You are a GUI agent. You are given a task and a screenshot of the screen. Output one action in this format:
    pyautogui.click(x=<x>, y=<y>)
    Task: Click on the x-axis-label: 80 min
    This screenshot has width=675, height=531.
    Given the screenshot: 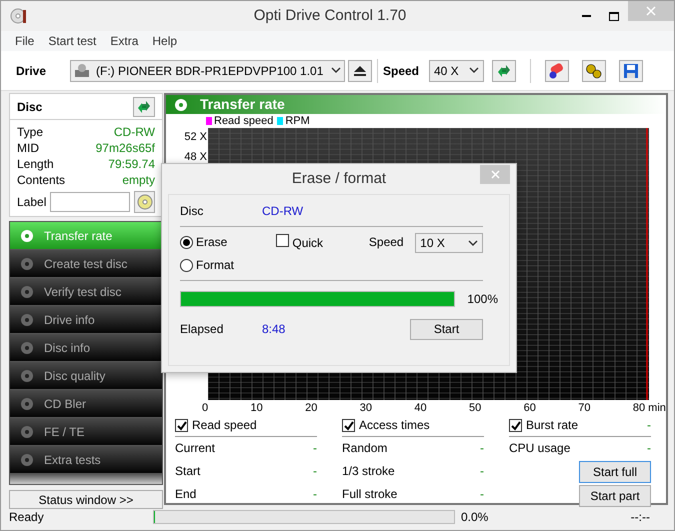 What is the action you would take?
    pyautogui.click(x=649, y=407)
    